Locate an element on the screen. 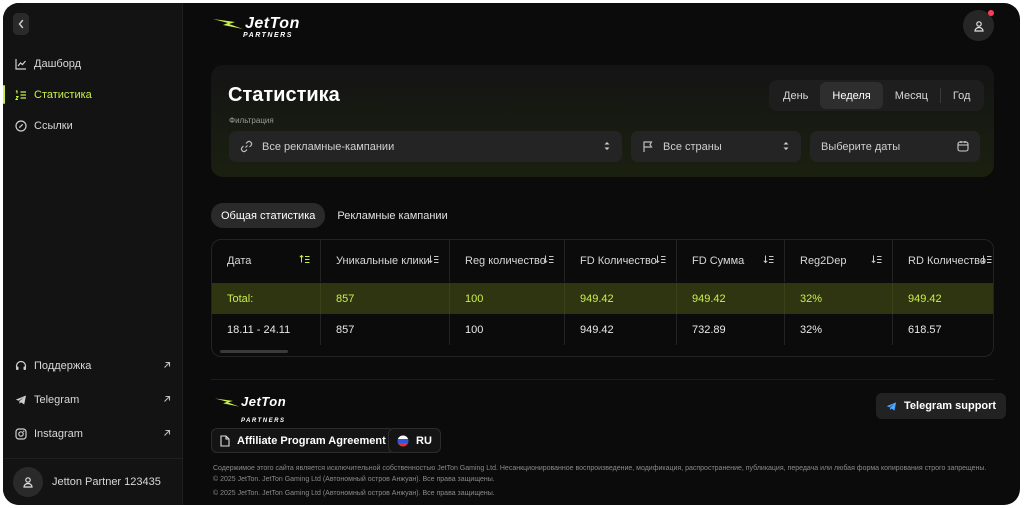  column-header-cell: Reg2Dep is located at coordinates (839, 261).